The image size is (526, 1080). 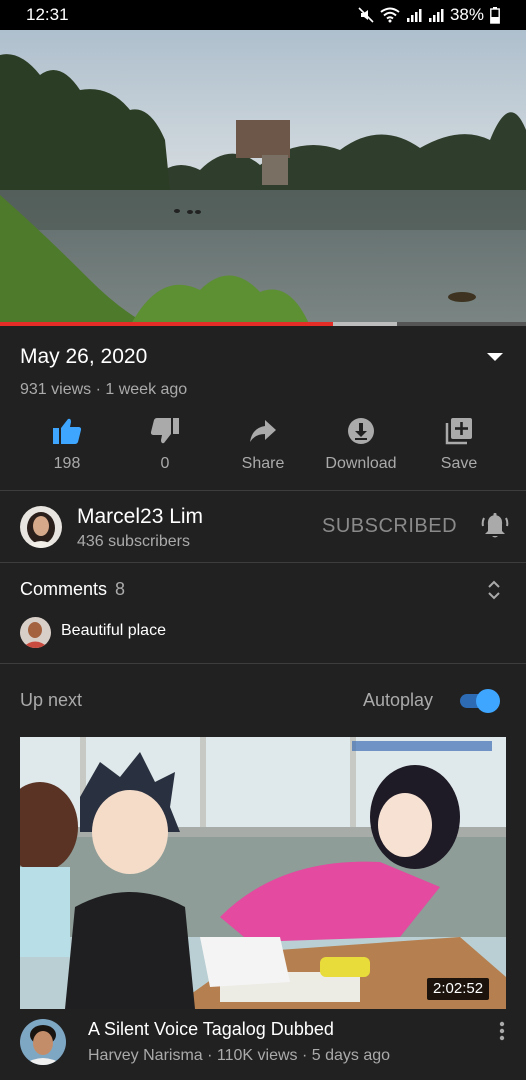 I want to click on up-next-video-title: A Silent Voice Tagalog Dubbed, so click(x=211, y=1029).